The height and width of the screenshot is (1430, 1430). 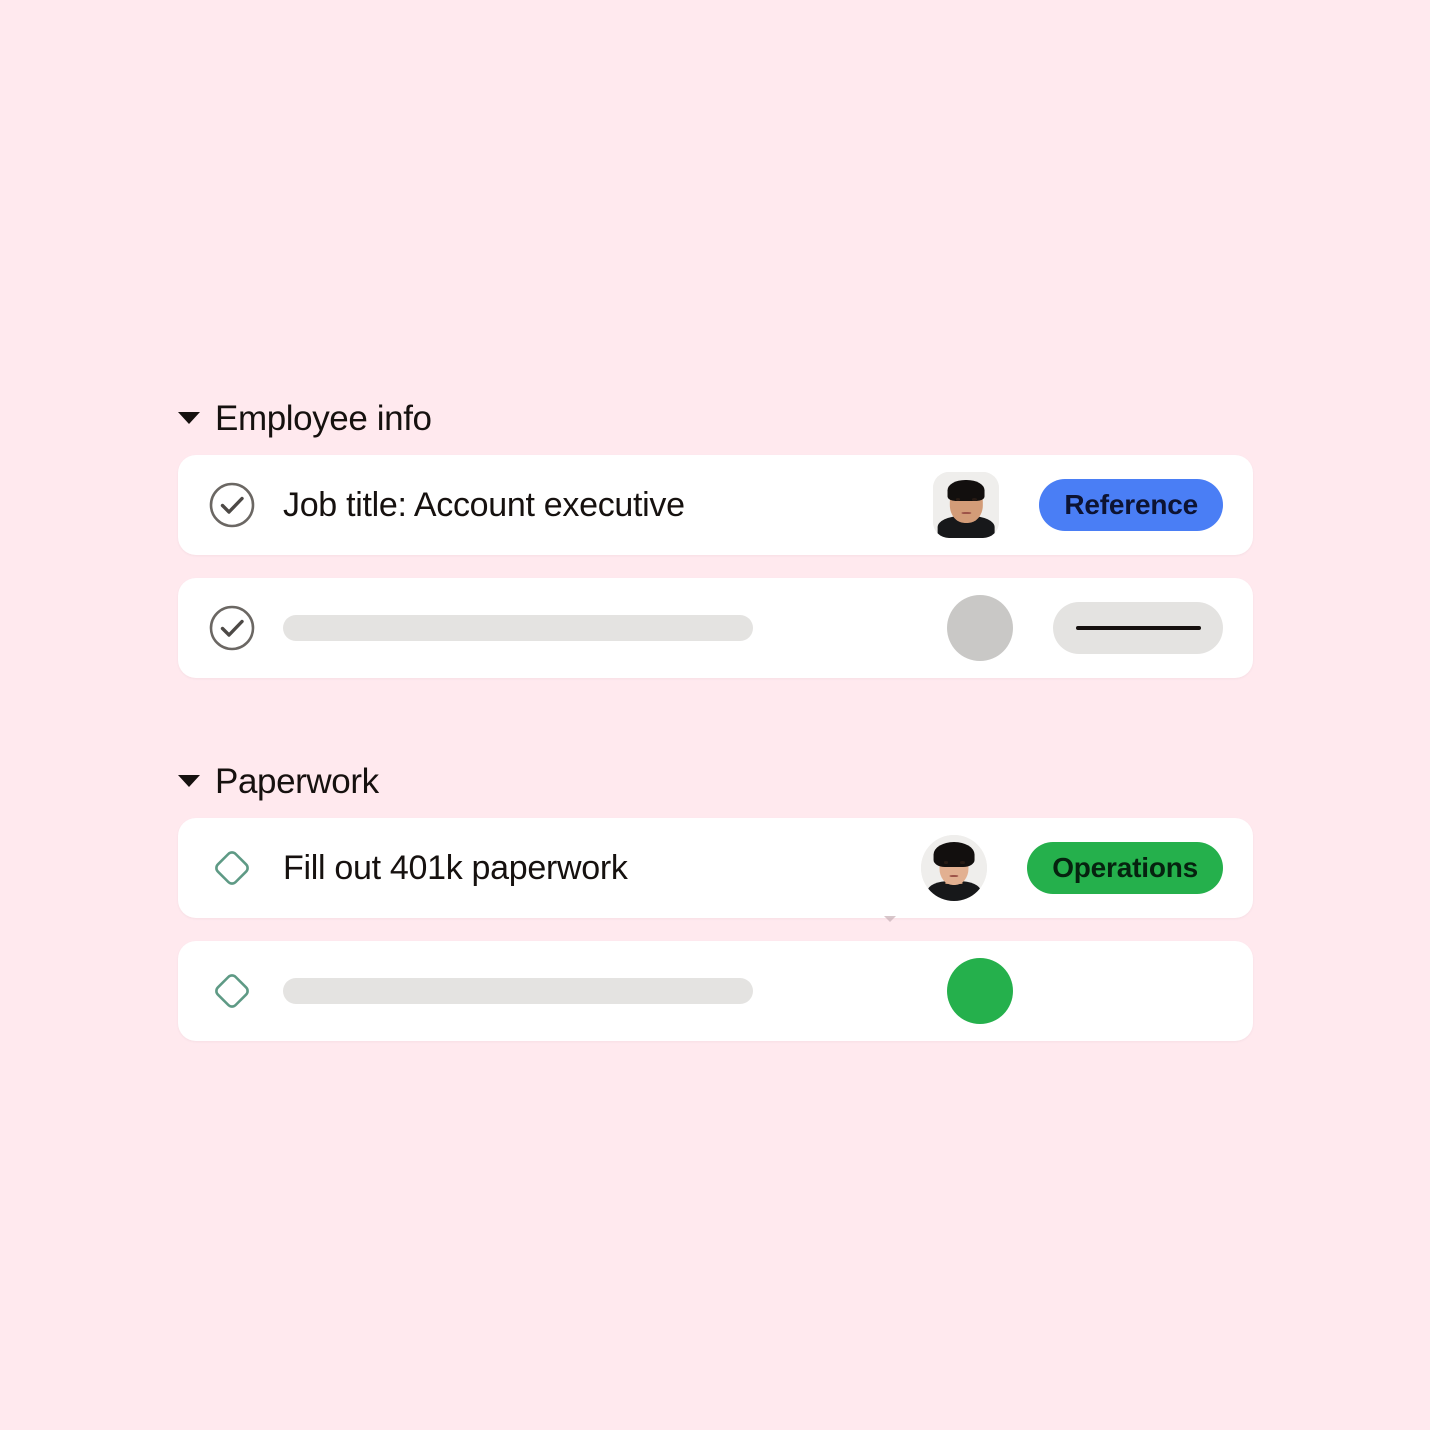 What do you see at coordinates (1131, 505) in the screenshot?
I see `status-badge: Reference` at bounding box center [1131, 505].